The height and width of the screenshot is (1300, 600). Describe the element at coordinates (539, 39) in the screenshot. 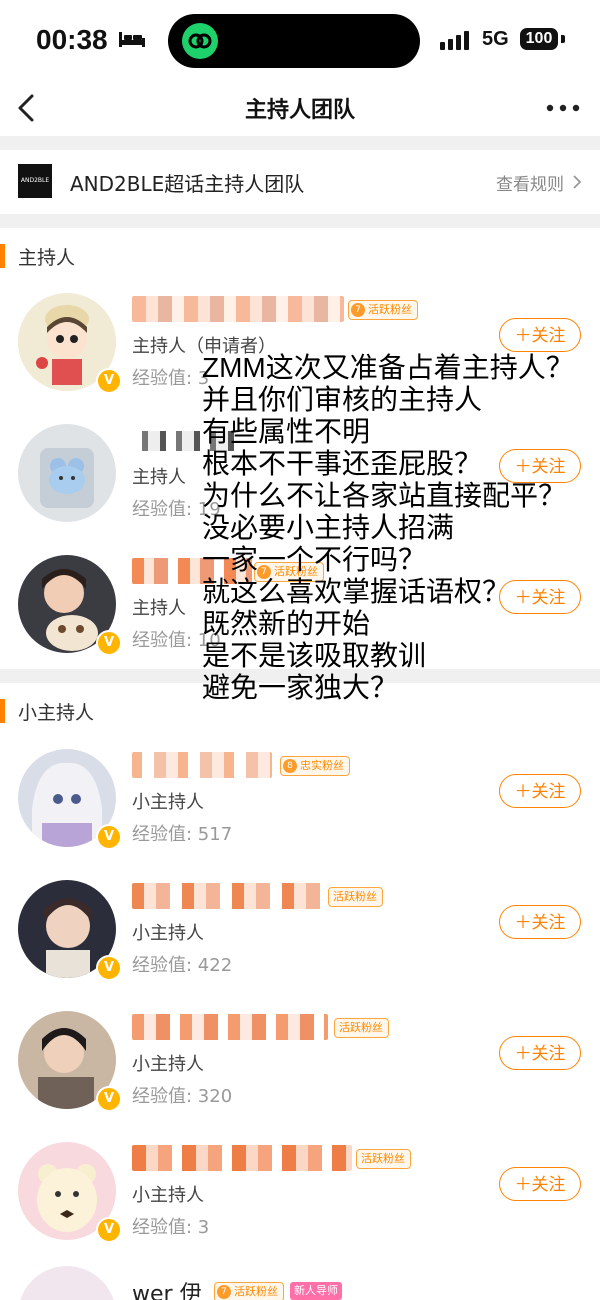

I see `battery-icon: 100` at that location.